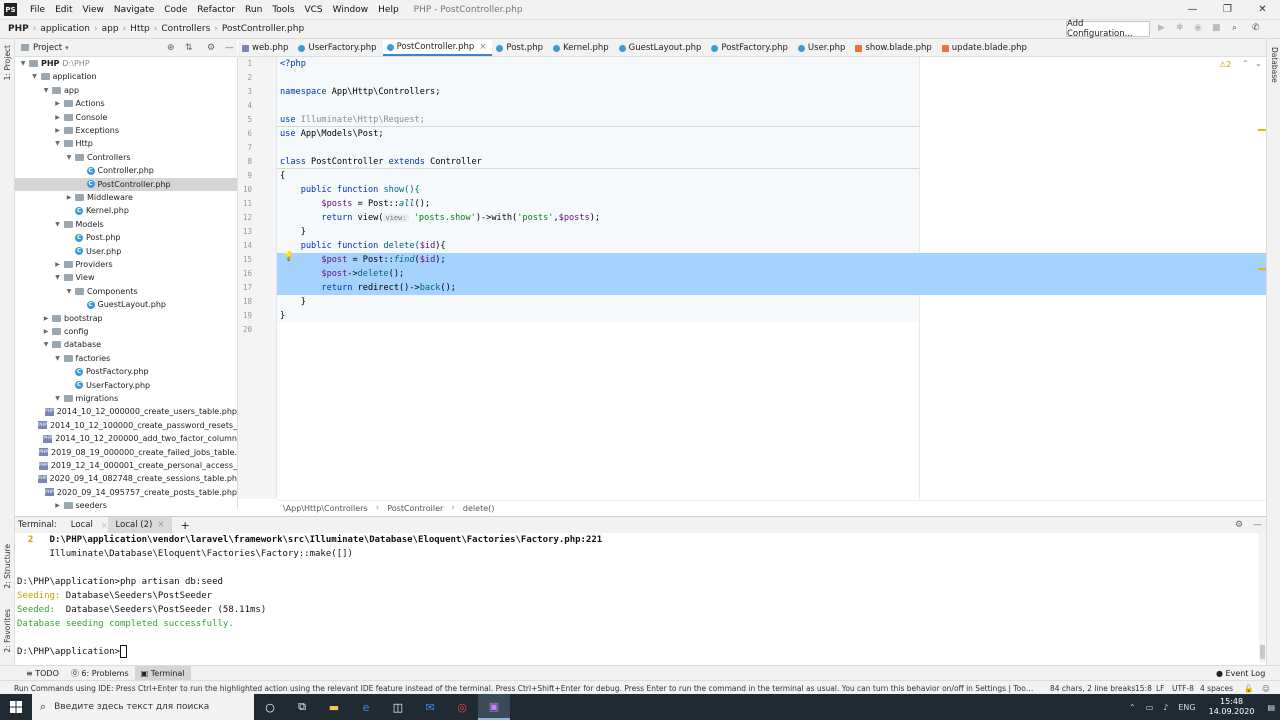  I want to click on menu-vcs: VCS, so click(313, 10).